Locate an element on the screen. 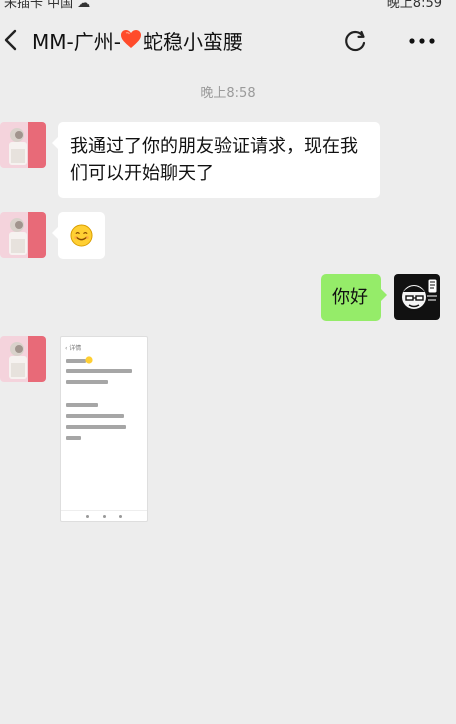 The width and height of the screenshot is (456, 724). message-text: 我通过了你的朋友验证请求，现在我们可以开始聊天了 is located at coordinates (214, 160).